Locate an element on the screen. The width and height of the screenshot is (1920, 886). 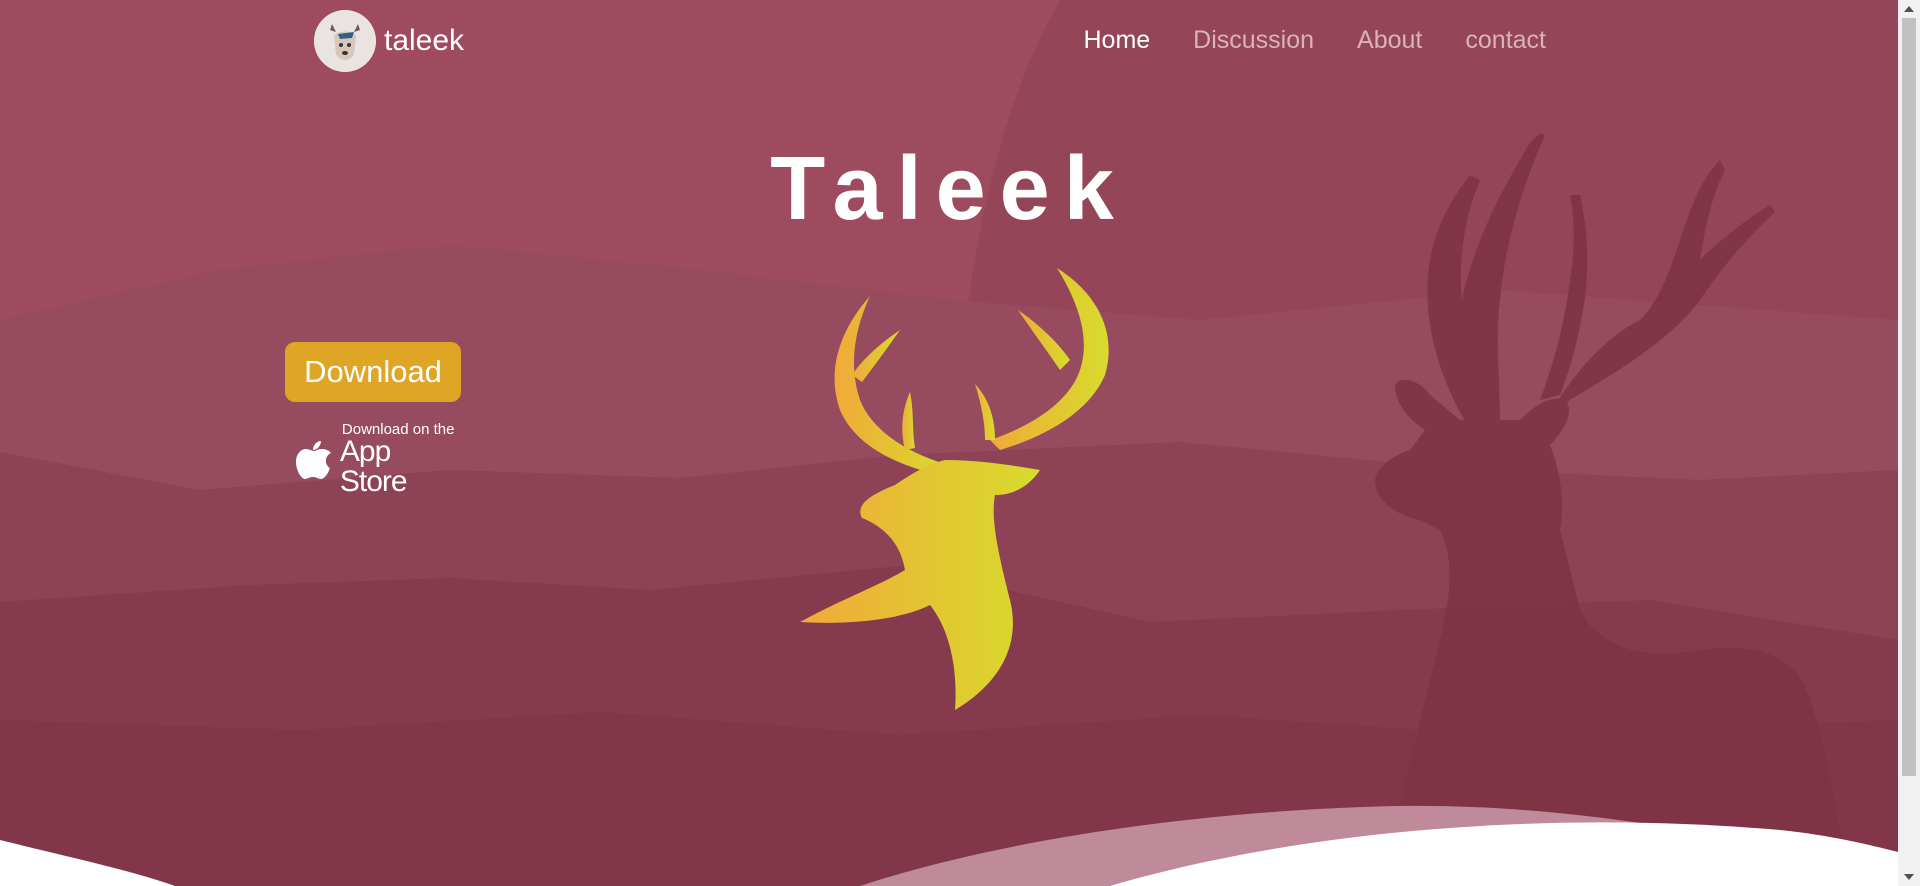
app-store-badge: Download on the App Store is located at coordinates (379, 459).